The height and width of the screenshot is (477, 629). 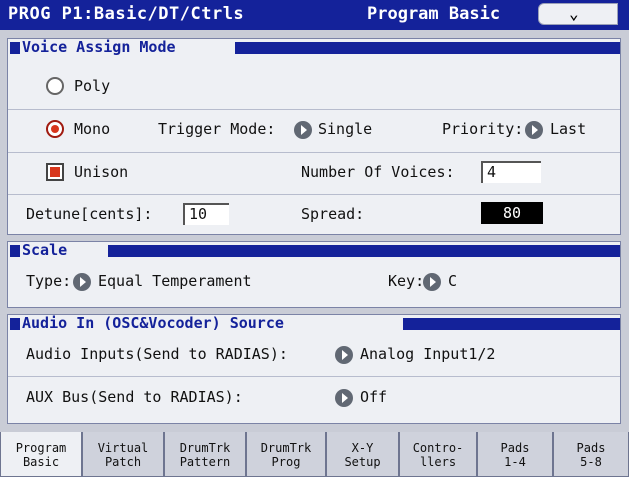 I want to click on page-menu-button: ⌄, so click(x=578, y=14).